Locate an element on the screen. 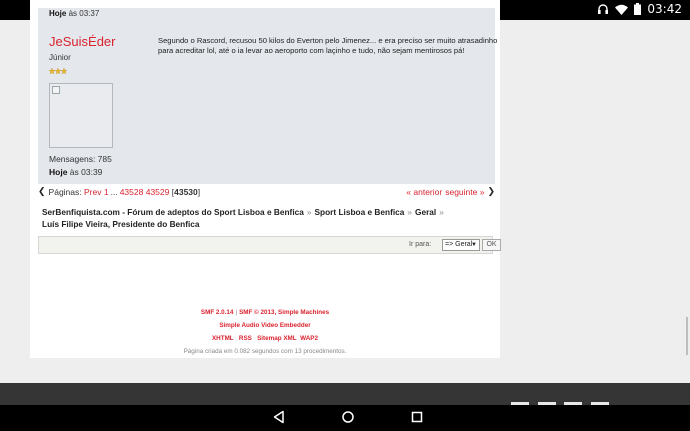 The width and height of the screenshot is (690, 431). prev-page-link: Prev is located at coordinates (92, 192).